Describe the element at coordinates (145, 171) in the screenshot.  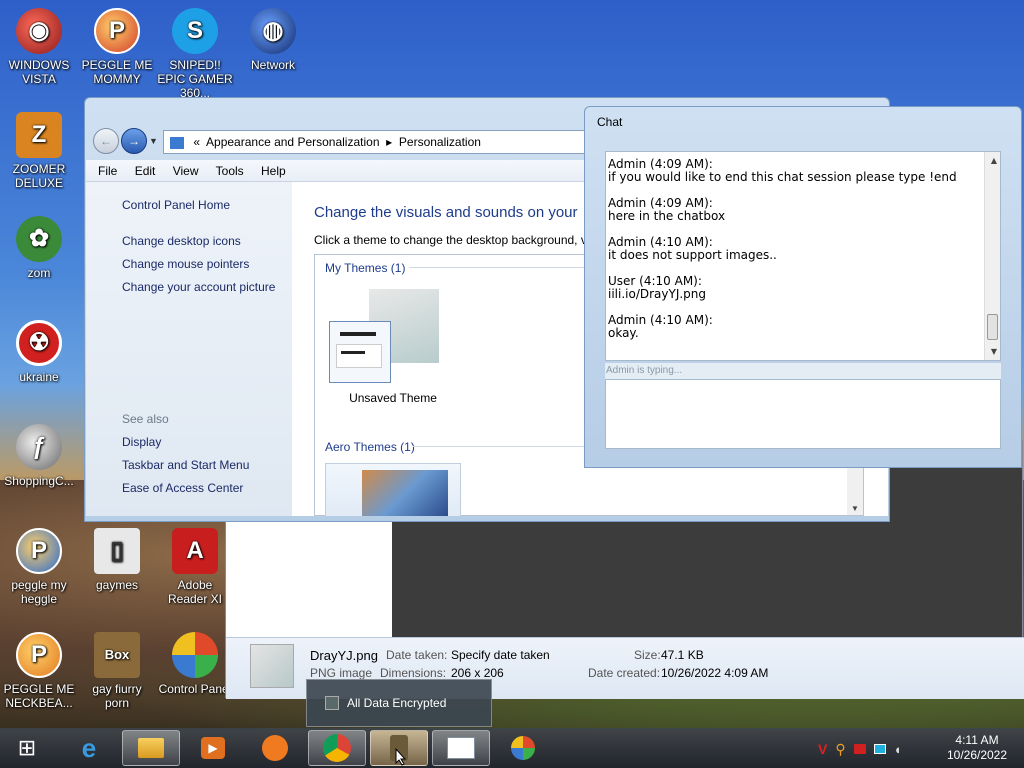
I see `menu-edit: Edit` at that location.